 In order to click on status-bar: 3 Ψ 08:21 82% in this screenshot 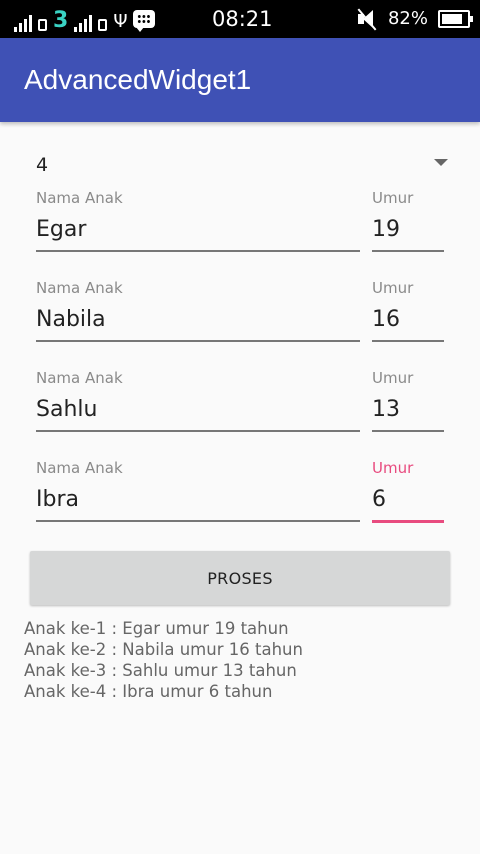, I will do `click(240, 19)`.